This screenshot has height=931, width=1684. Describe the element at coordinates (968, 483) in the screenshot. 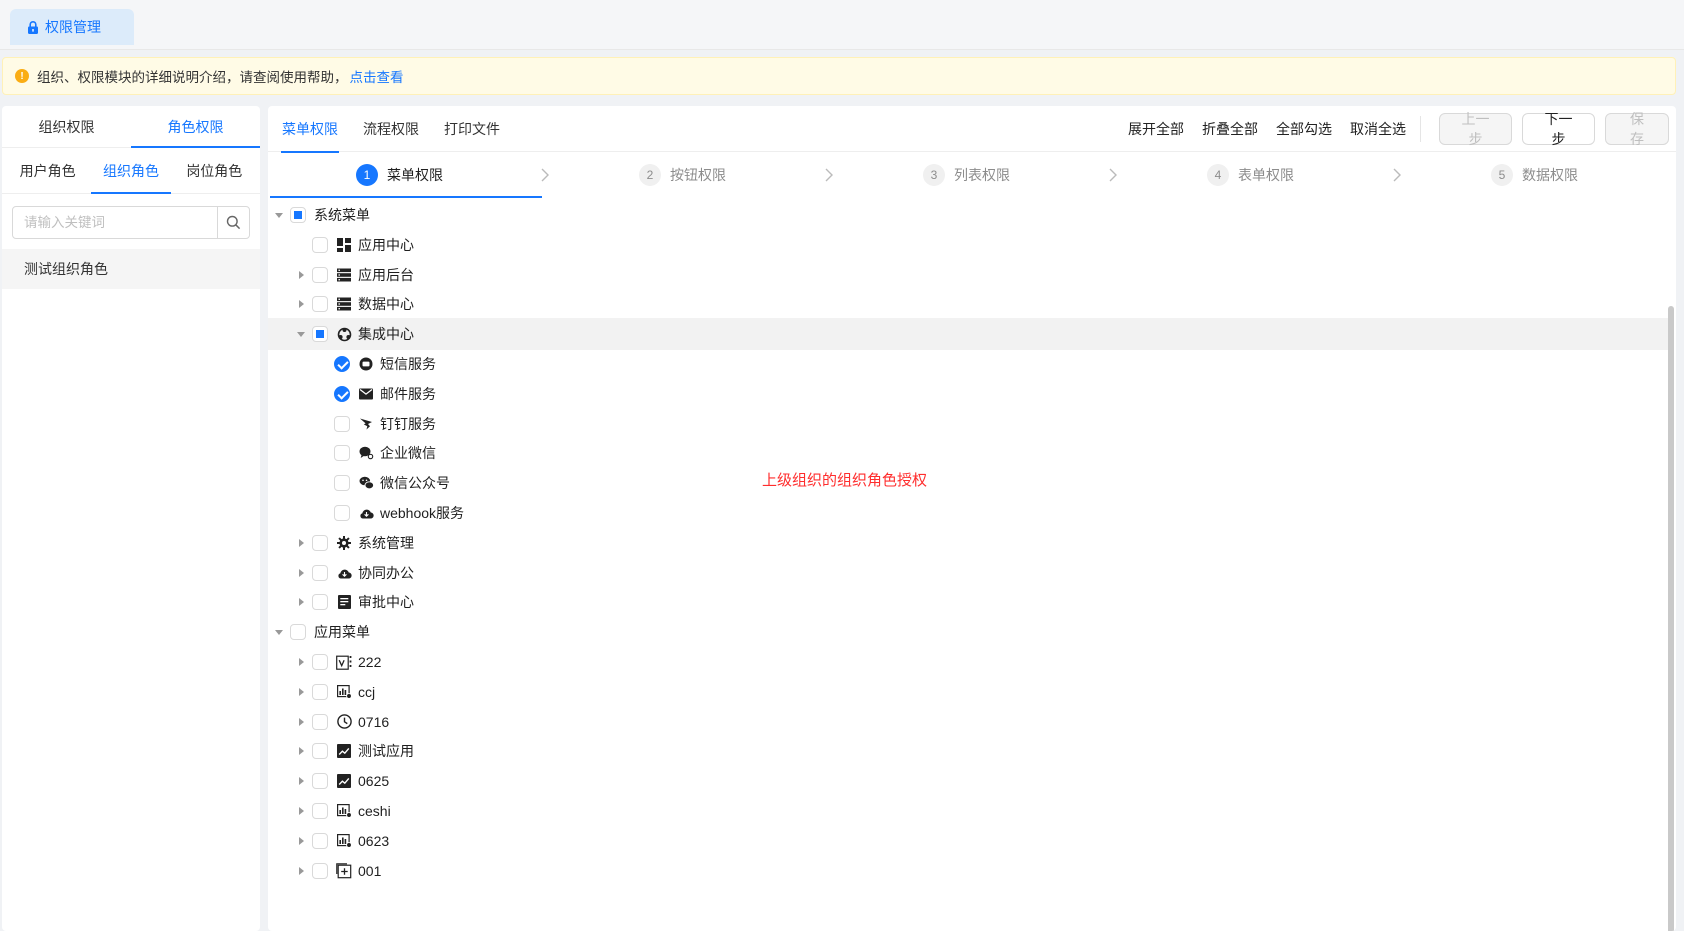

I see `tree-node: 微信公众号` at that location.